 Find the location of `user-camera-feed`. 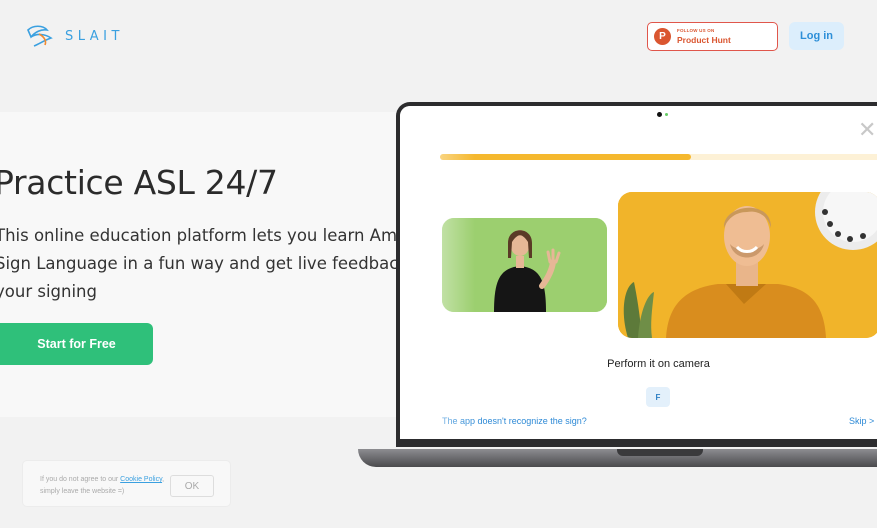

user-camera-feed is located at coordinates (747, 265).